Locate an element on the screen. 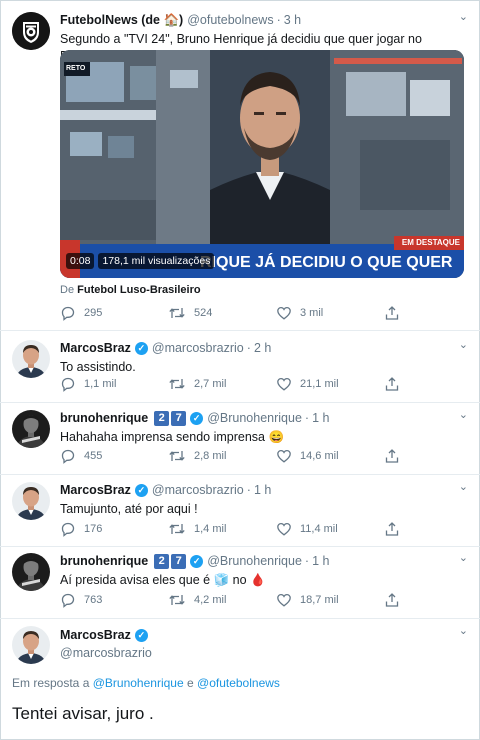  retweet-button: 2,8 mil is located at coordinates (222, 456).